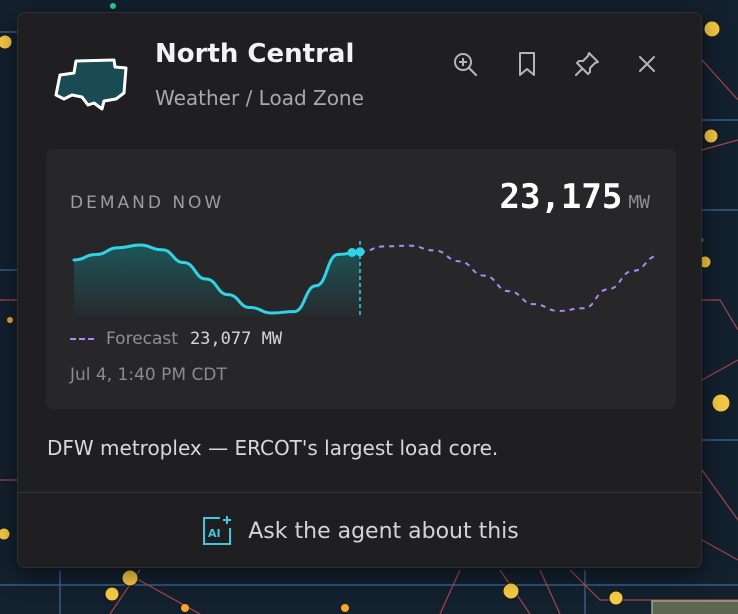 This screenshot has width=738, height=614. Describe the element at coordinates (561, 197) in the screenshot. I see `demand-number: 23,175` at that location.